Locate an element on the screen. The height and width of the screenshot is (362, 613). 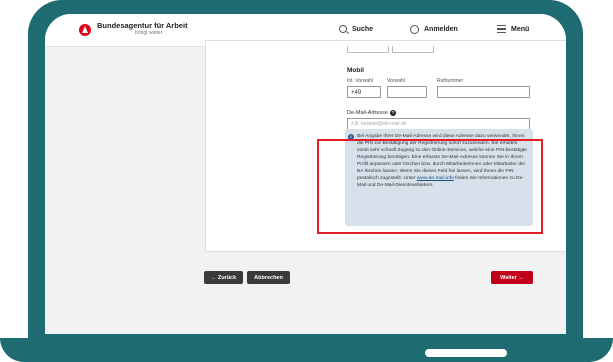
help-icon: ? is located at coordinates (392, 113).